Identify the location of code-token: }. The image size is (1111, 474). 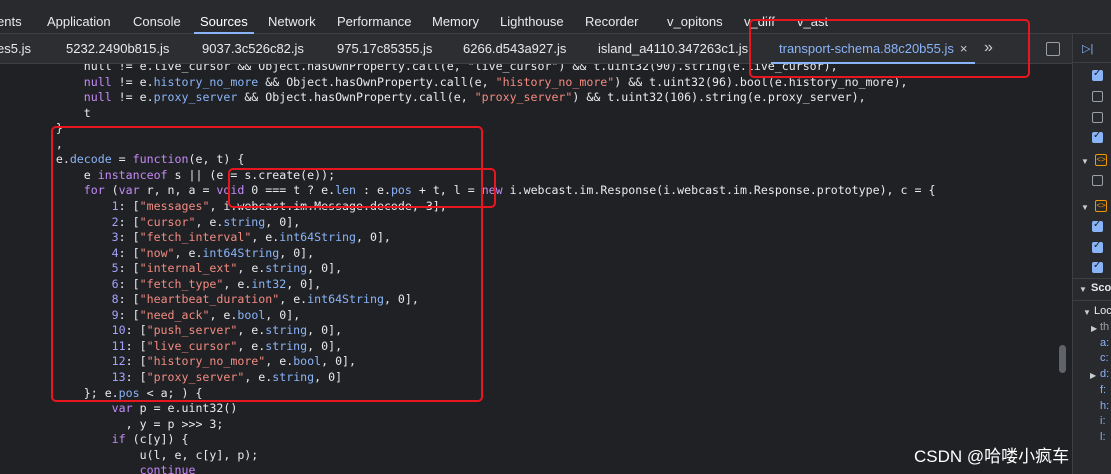
(31, 128).